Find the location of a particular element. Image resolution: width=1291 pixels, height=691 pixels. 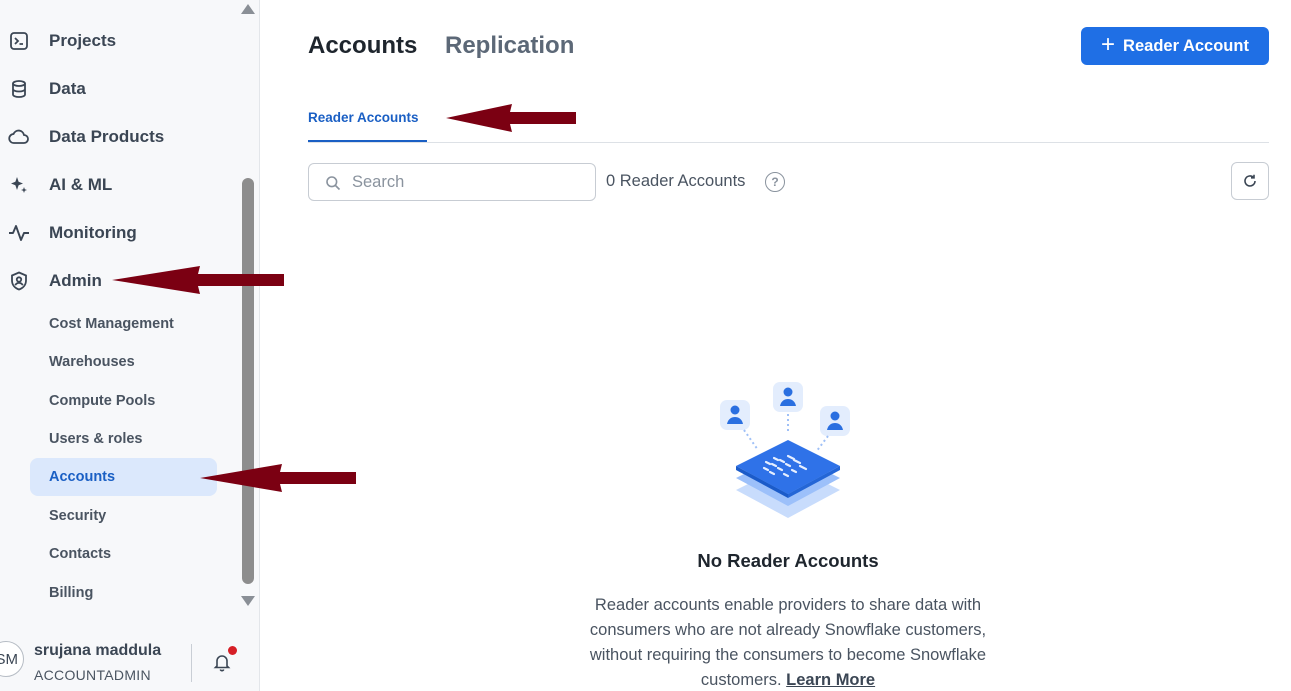

search-icon is located at coordinates (333, 183).